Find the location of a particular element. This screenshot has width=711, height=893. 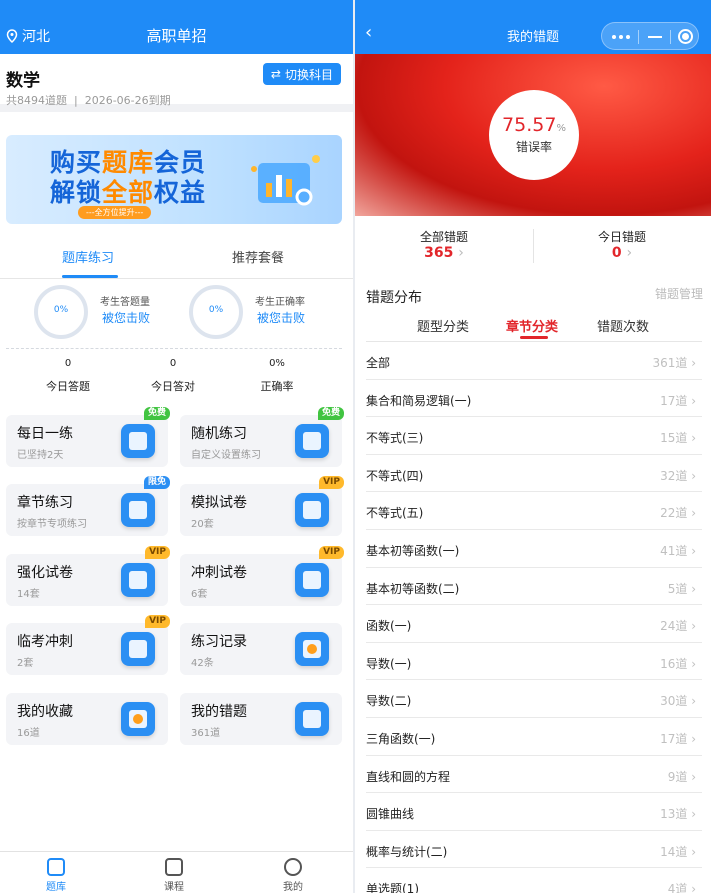

chapter-row: 不等式(五) 22道 › is located at coordinates (534, 511).